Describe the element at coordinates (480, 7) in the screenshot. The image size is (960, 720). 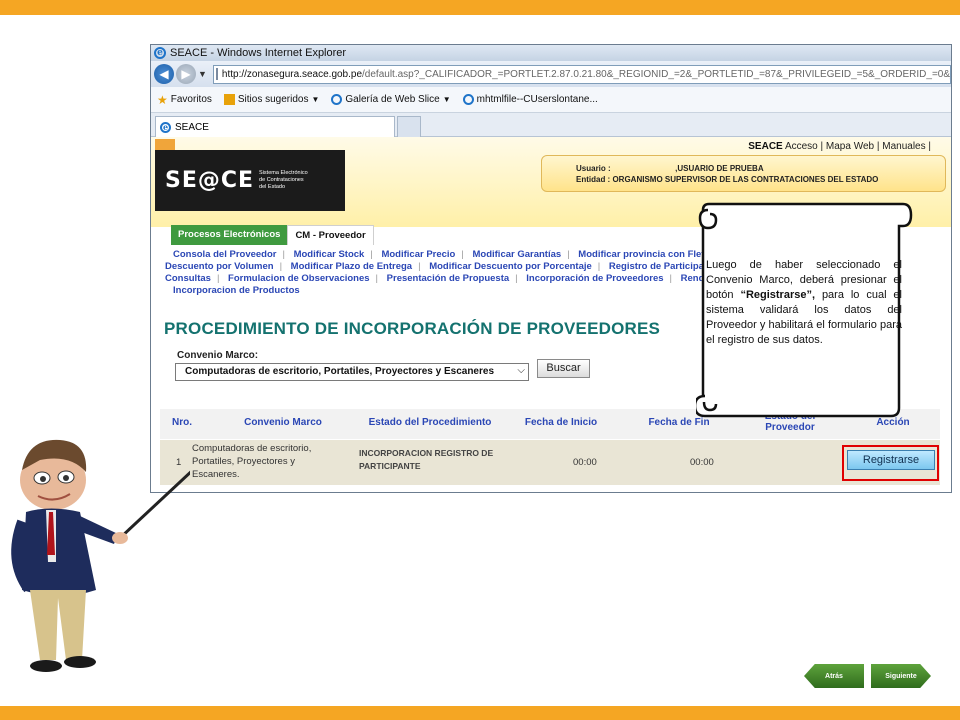
I see `top-accent-bar` at that location.